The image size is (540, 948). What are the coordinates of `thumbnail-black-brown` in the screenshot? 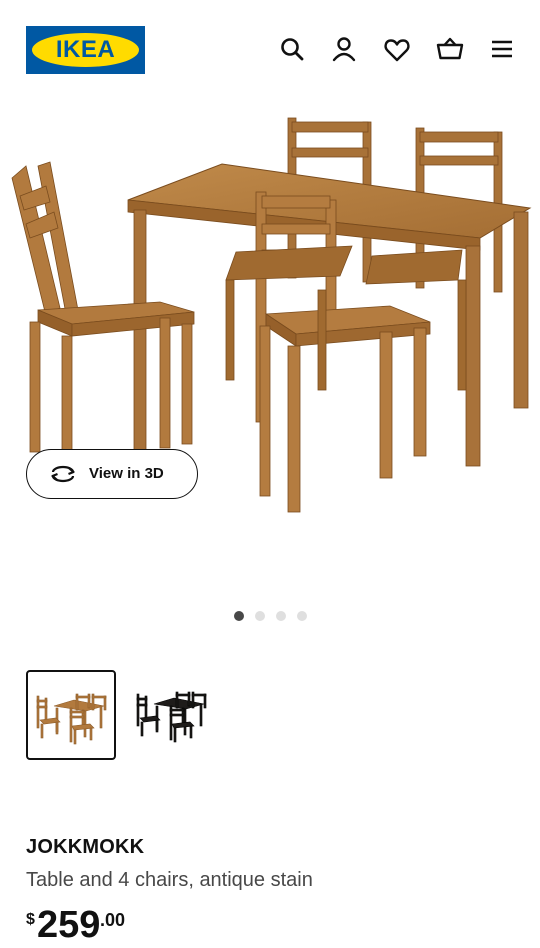 It's located at (173, 715).